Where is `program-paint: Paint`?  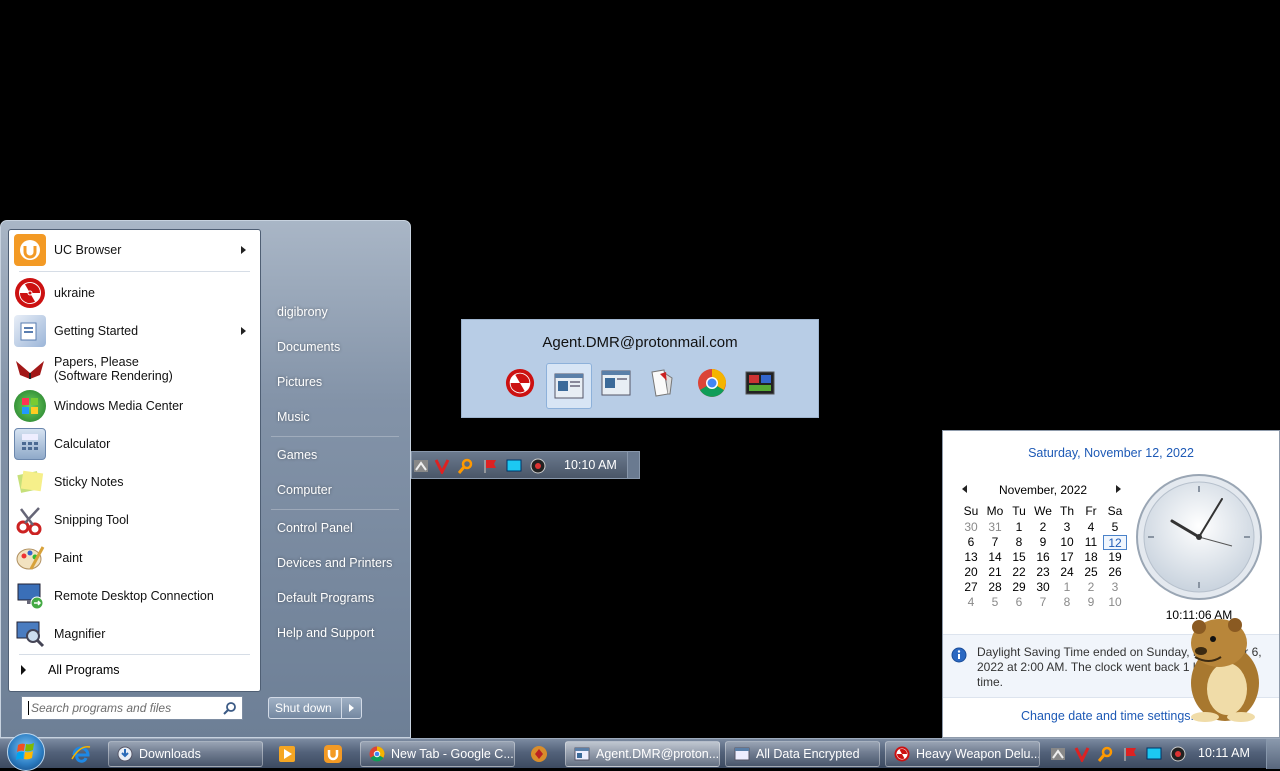 program-paint: Paint is located at coordinates (134, 558).